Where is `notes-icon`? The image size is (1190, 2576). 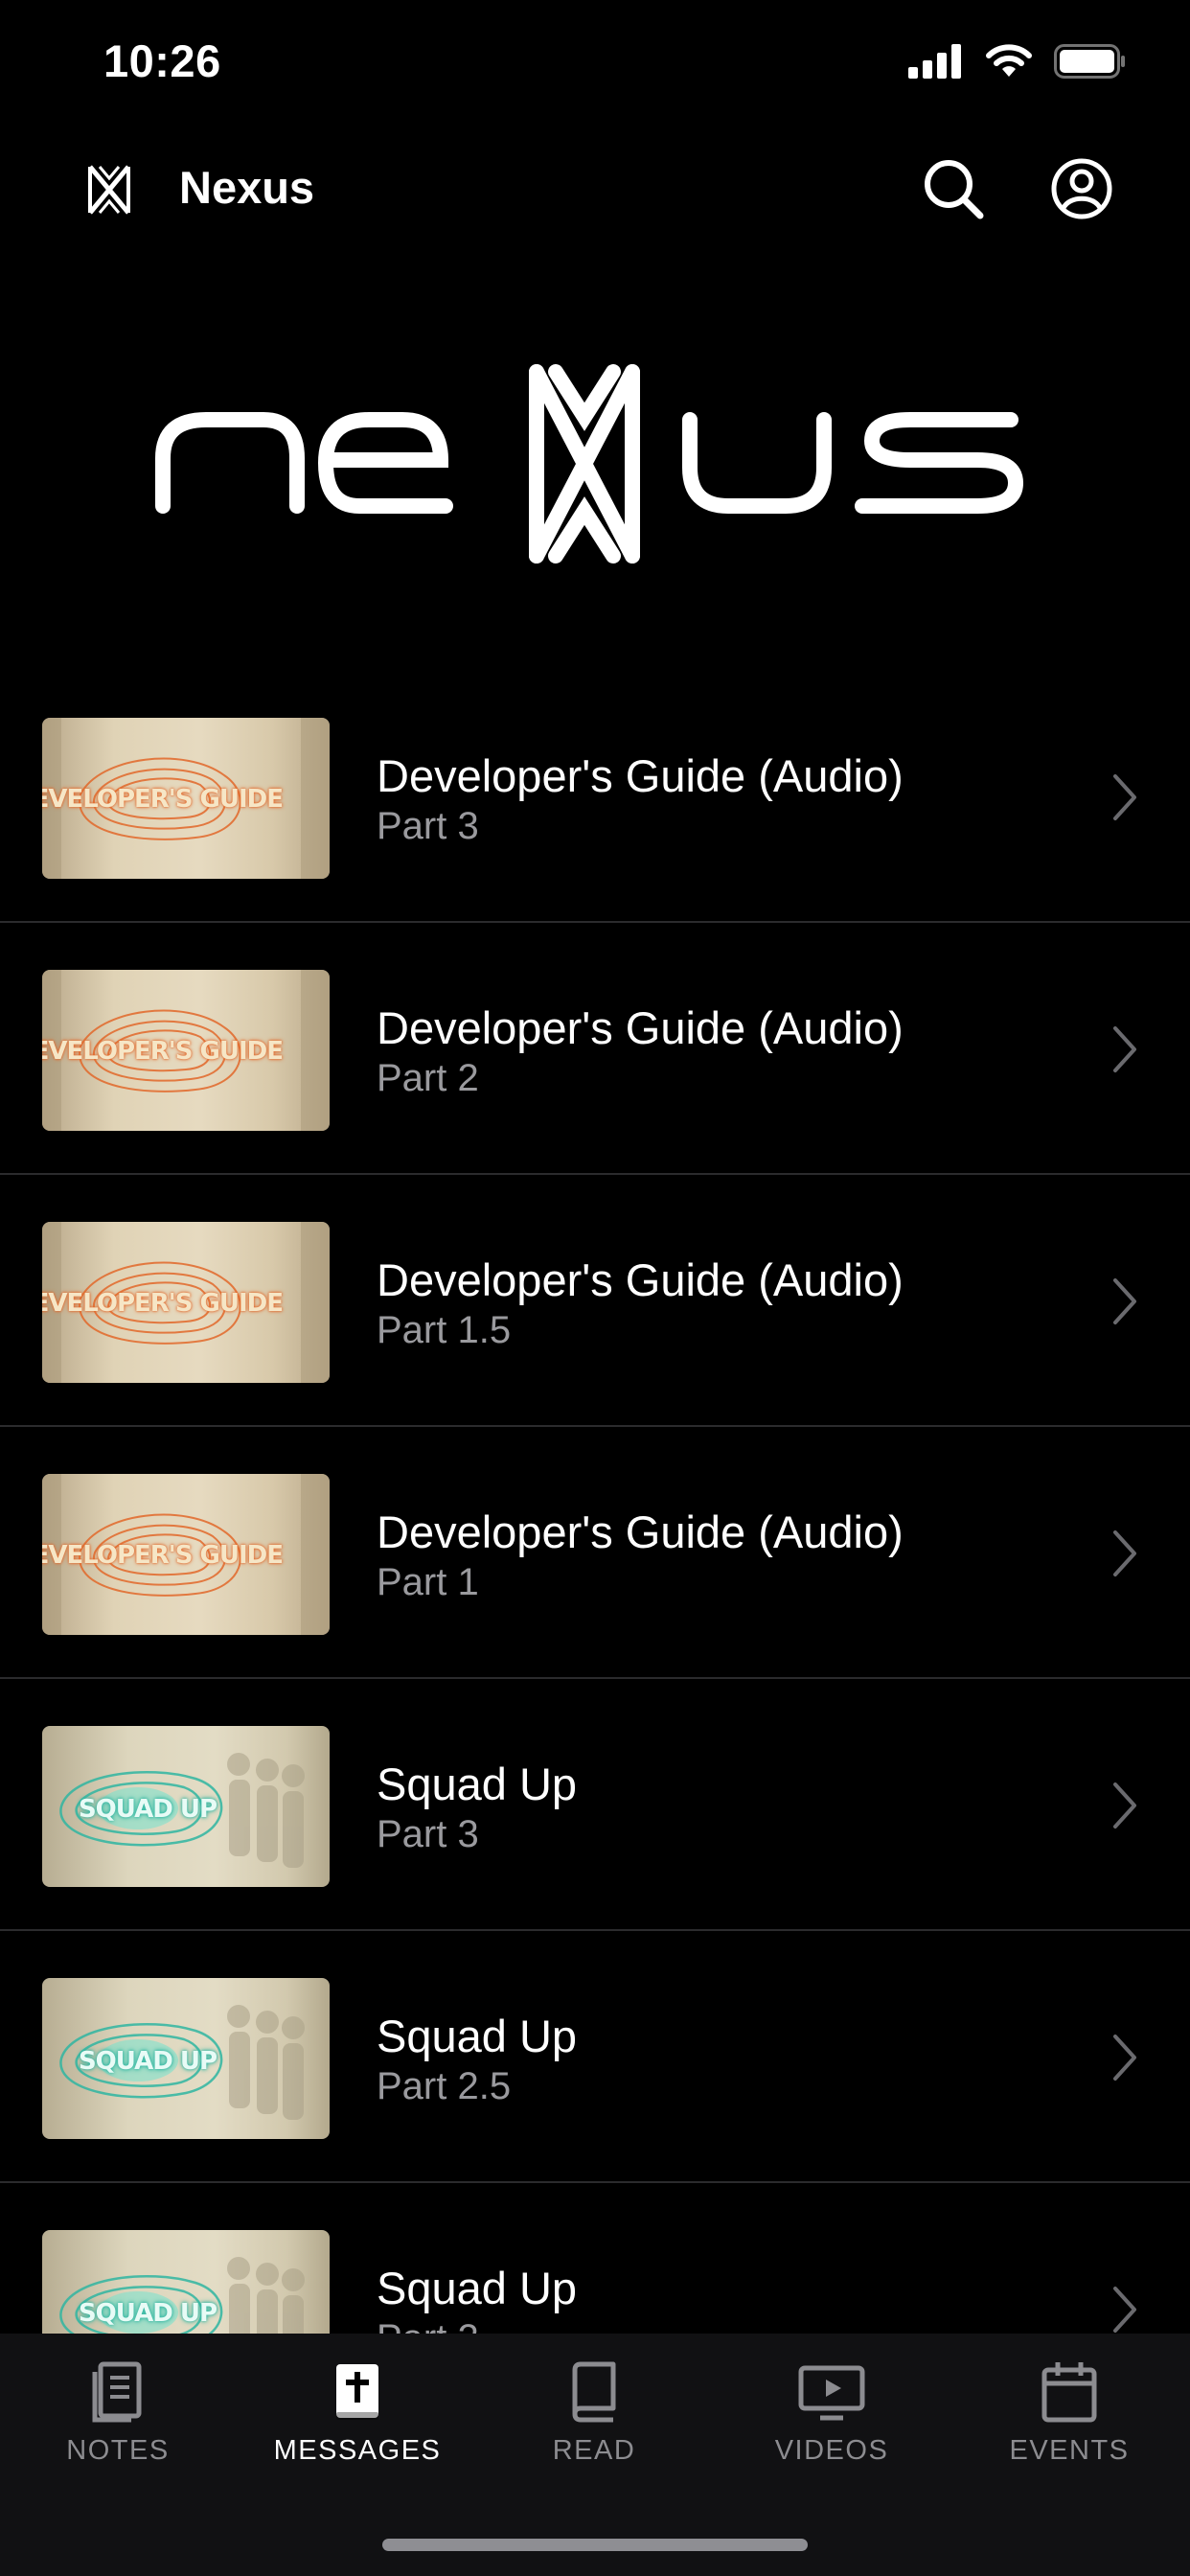 notes-icon is located at coordinates (117, 2392).